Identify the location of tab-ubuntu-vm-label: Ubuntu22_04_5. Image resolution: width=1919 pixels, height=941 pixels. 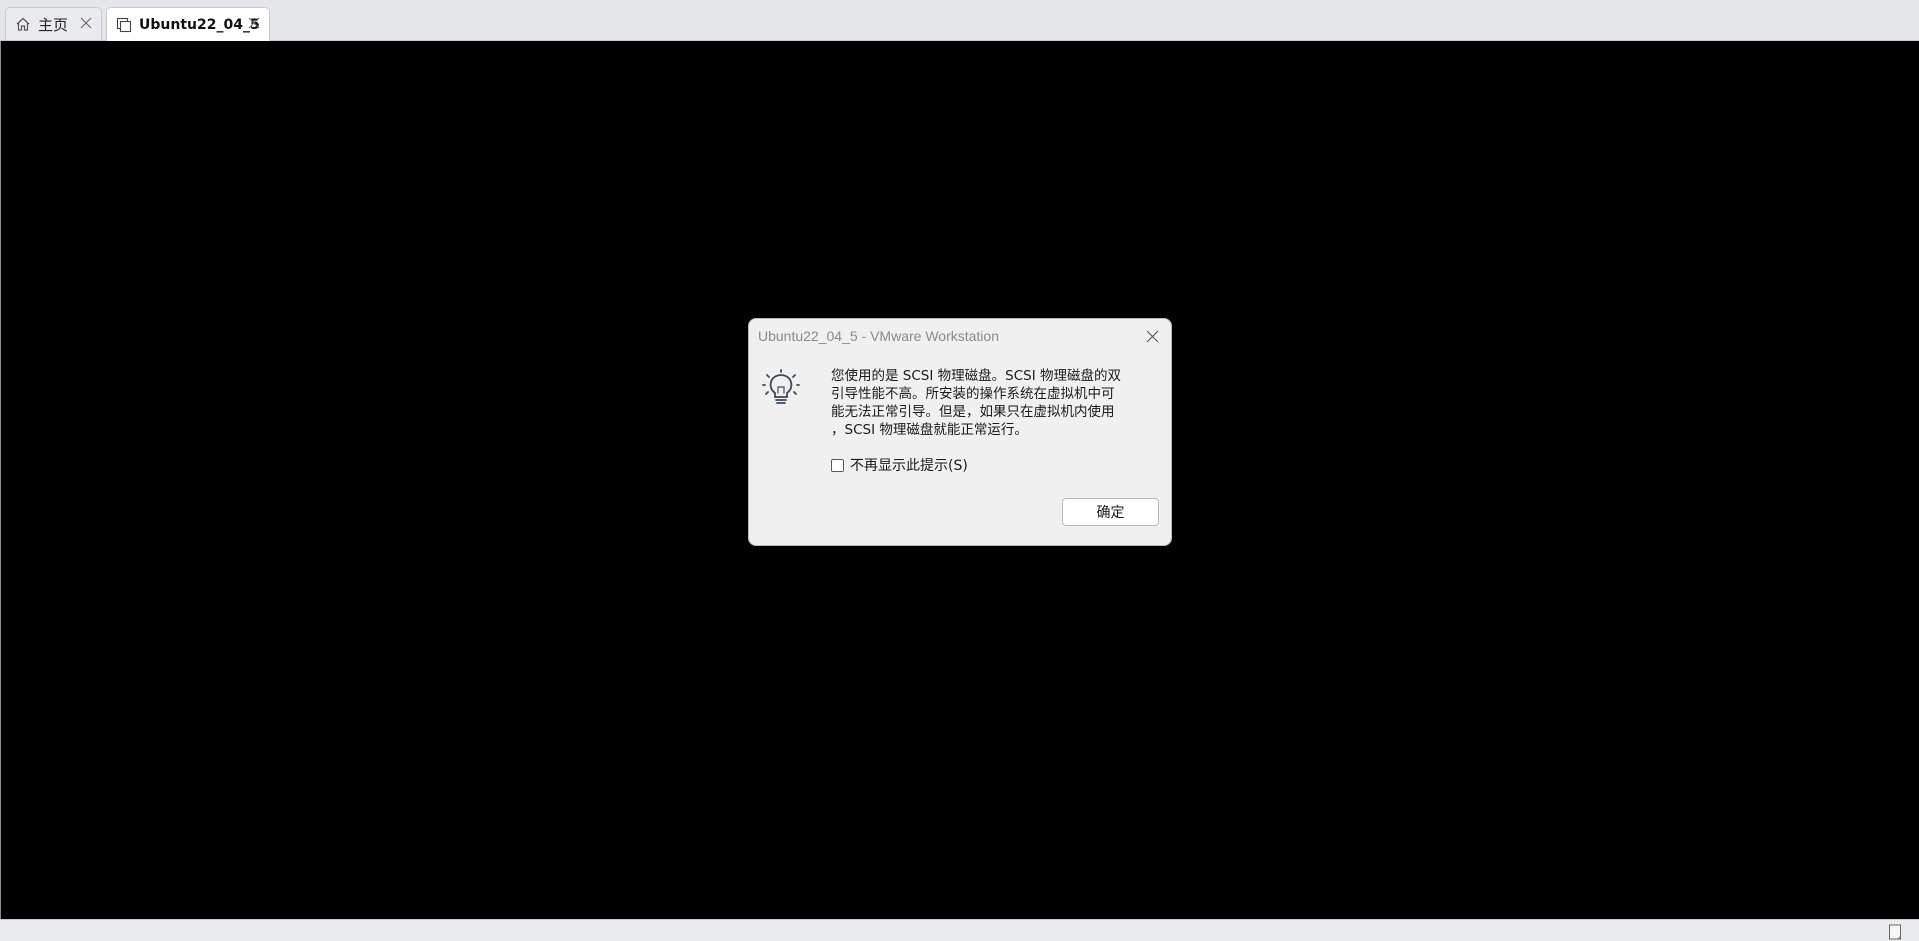
(199, 24).